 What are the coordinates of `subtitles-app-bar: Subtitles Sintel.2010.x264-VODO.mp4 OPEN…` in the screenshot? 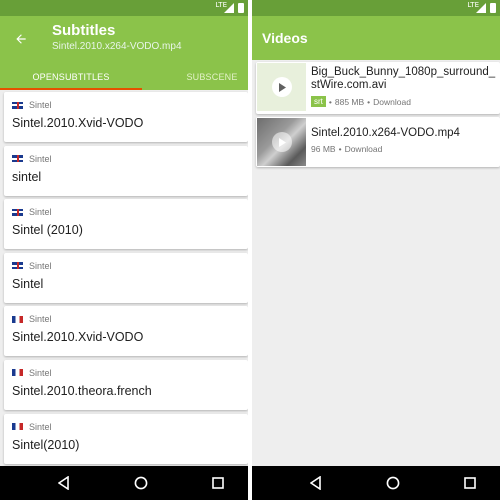 It's located at (124, 53).